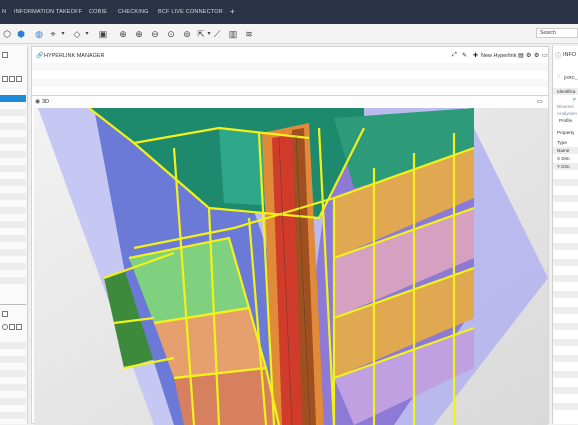 This screenshot has height=425, width=578. I want to click on zoom-out-icon: ⊖, so click(155, 34).